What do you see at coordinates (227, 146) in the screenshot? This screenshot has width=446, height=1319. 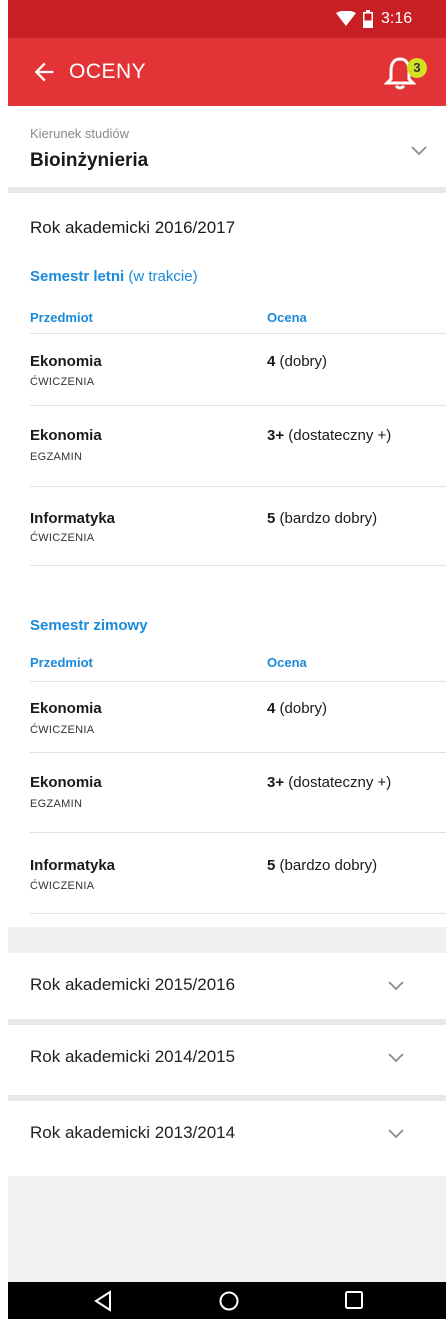 I see `field-of-study-selector: Kierunek studiów Bioinżynieria` at bounding box center [227, 146].